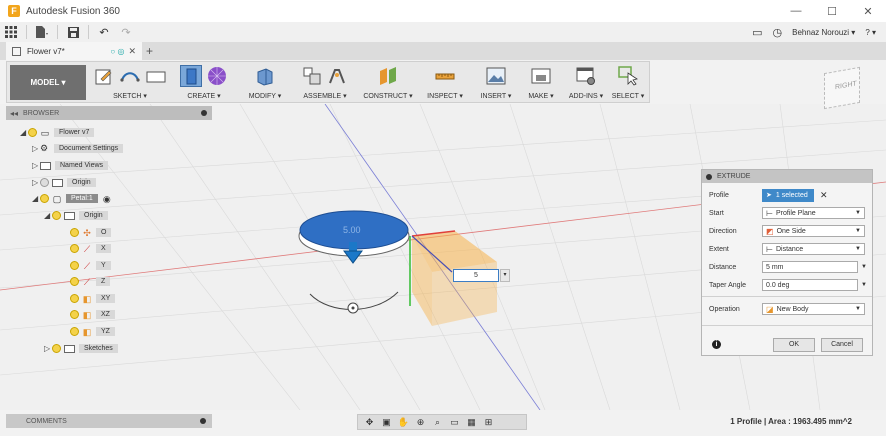 Image resolution: width=886 pixels, height=436 pixels. Describe the element at coordinates (813, 213) in the screenshot. I see `start-select: ⊢ Profile Plane ▼` at that location.